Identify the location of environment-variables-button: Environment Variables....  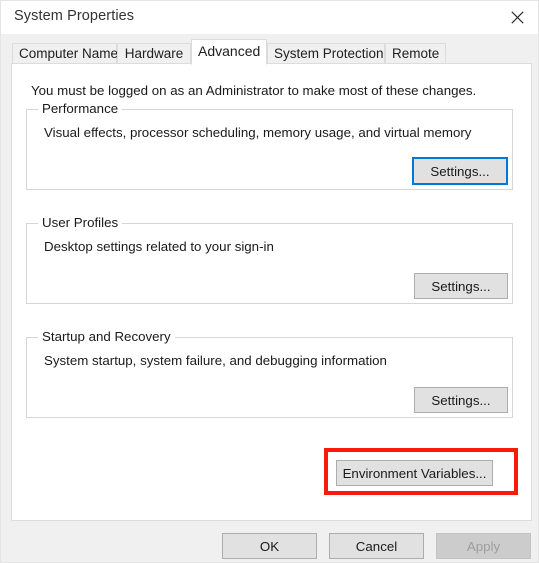
(414, 473).